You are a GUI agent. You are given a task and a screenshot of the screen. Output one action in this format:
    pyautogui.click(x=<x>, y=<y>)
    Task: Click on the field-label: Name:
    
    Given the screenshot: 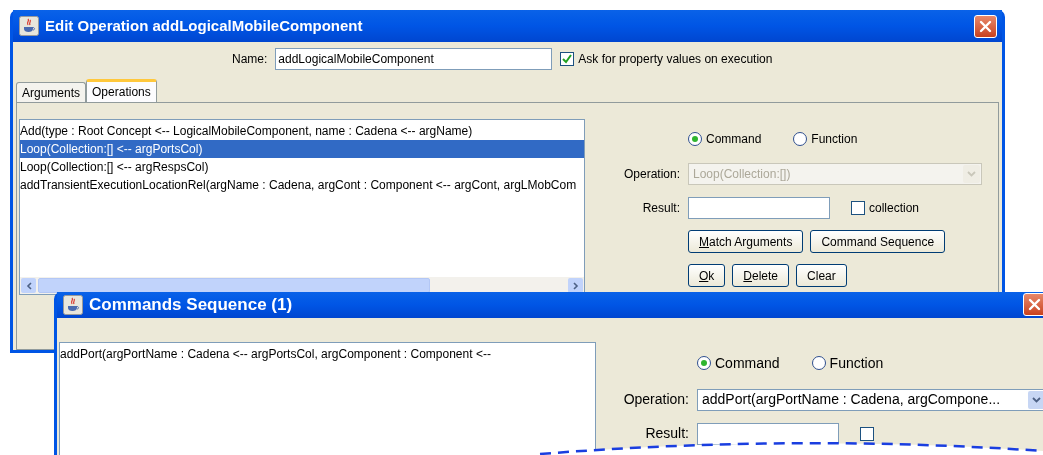 What is the action you would take?
    pyautogui.click(x=250, y=59)
    